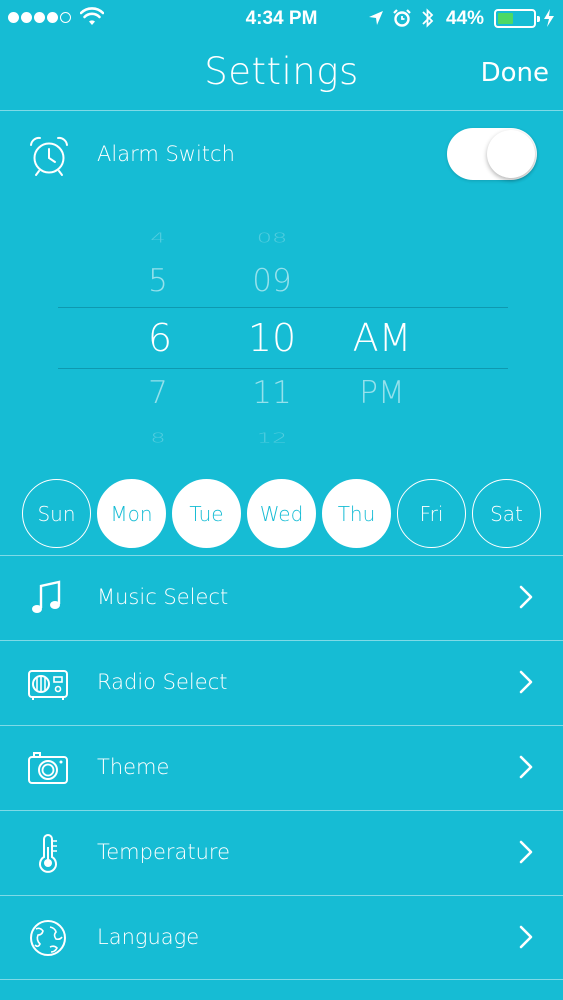  What do you see at coordinates (382, 338) in the screenshot?
I see `picker-period-selected: AM` at bounding box center [382, 338].